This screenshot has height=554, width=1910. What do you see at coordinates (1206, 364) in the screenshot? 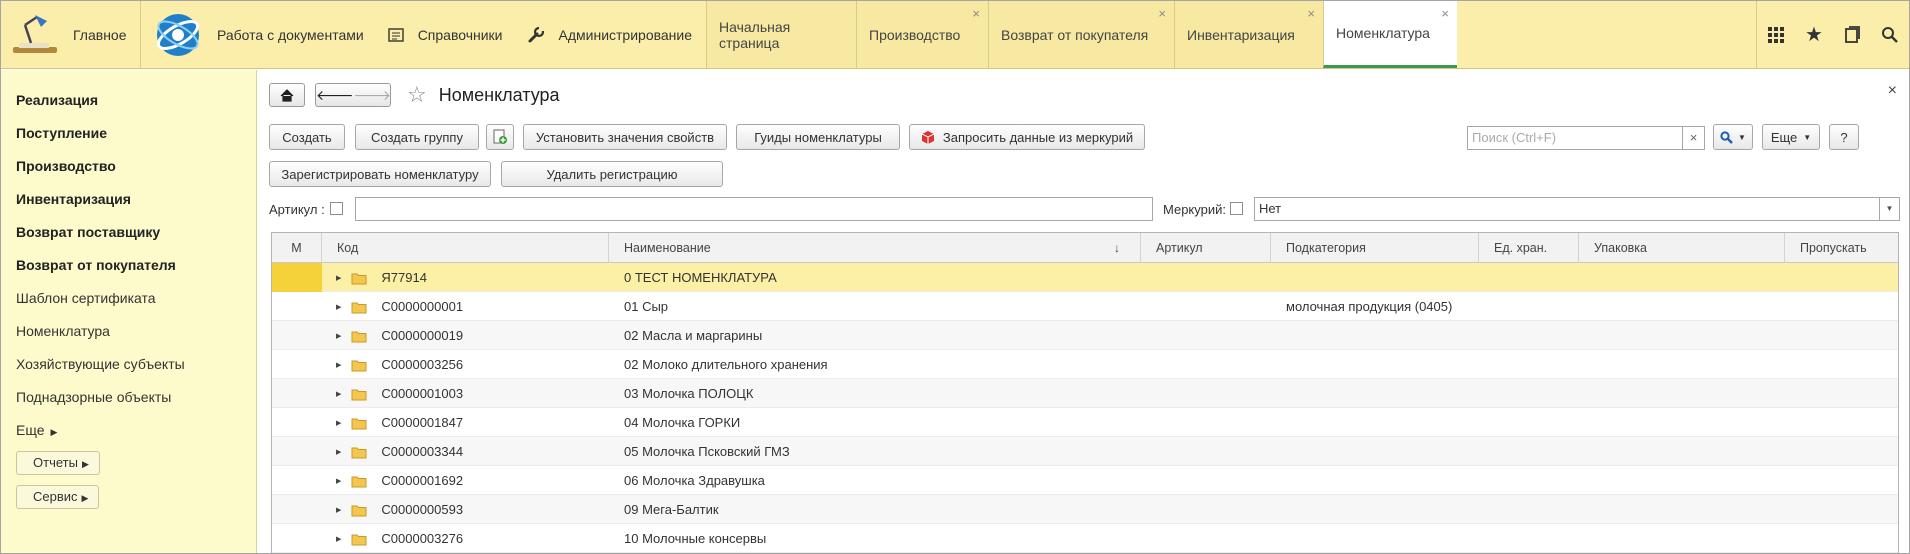
I see `article-cell` at bounding box center [1206, 364].